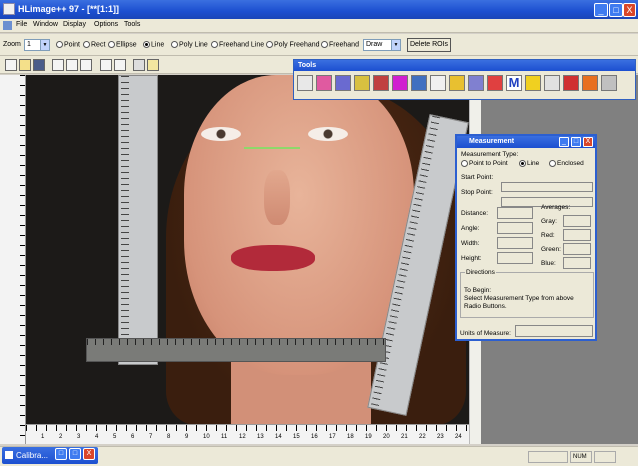 Image resolution: width=638 pixels, height=466 pixels. What do you see at coordinates (381, 83) in the screenshot?
I see `histogram-tool-icon` at bounding box center [381, 83].